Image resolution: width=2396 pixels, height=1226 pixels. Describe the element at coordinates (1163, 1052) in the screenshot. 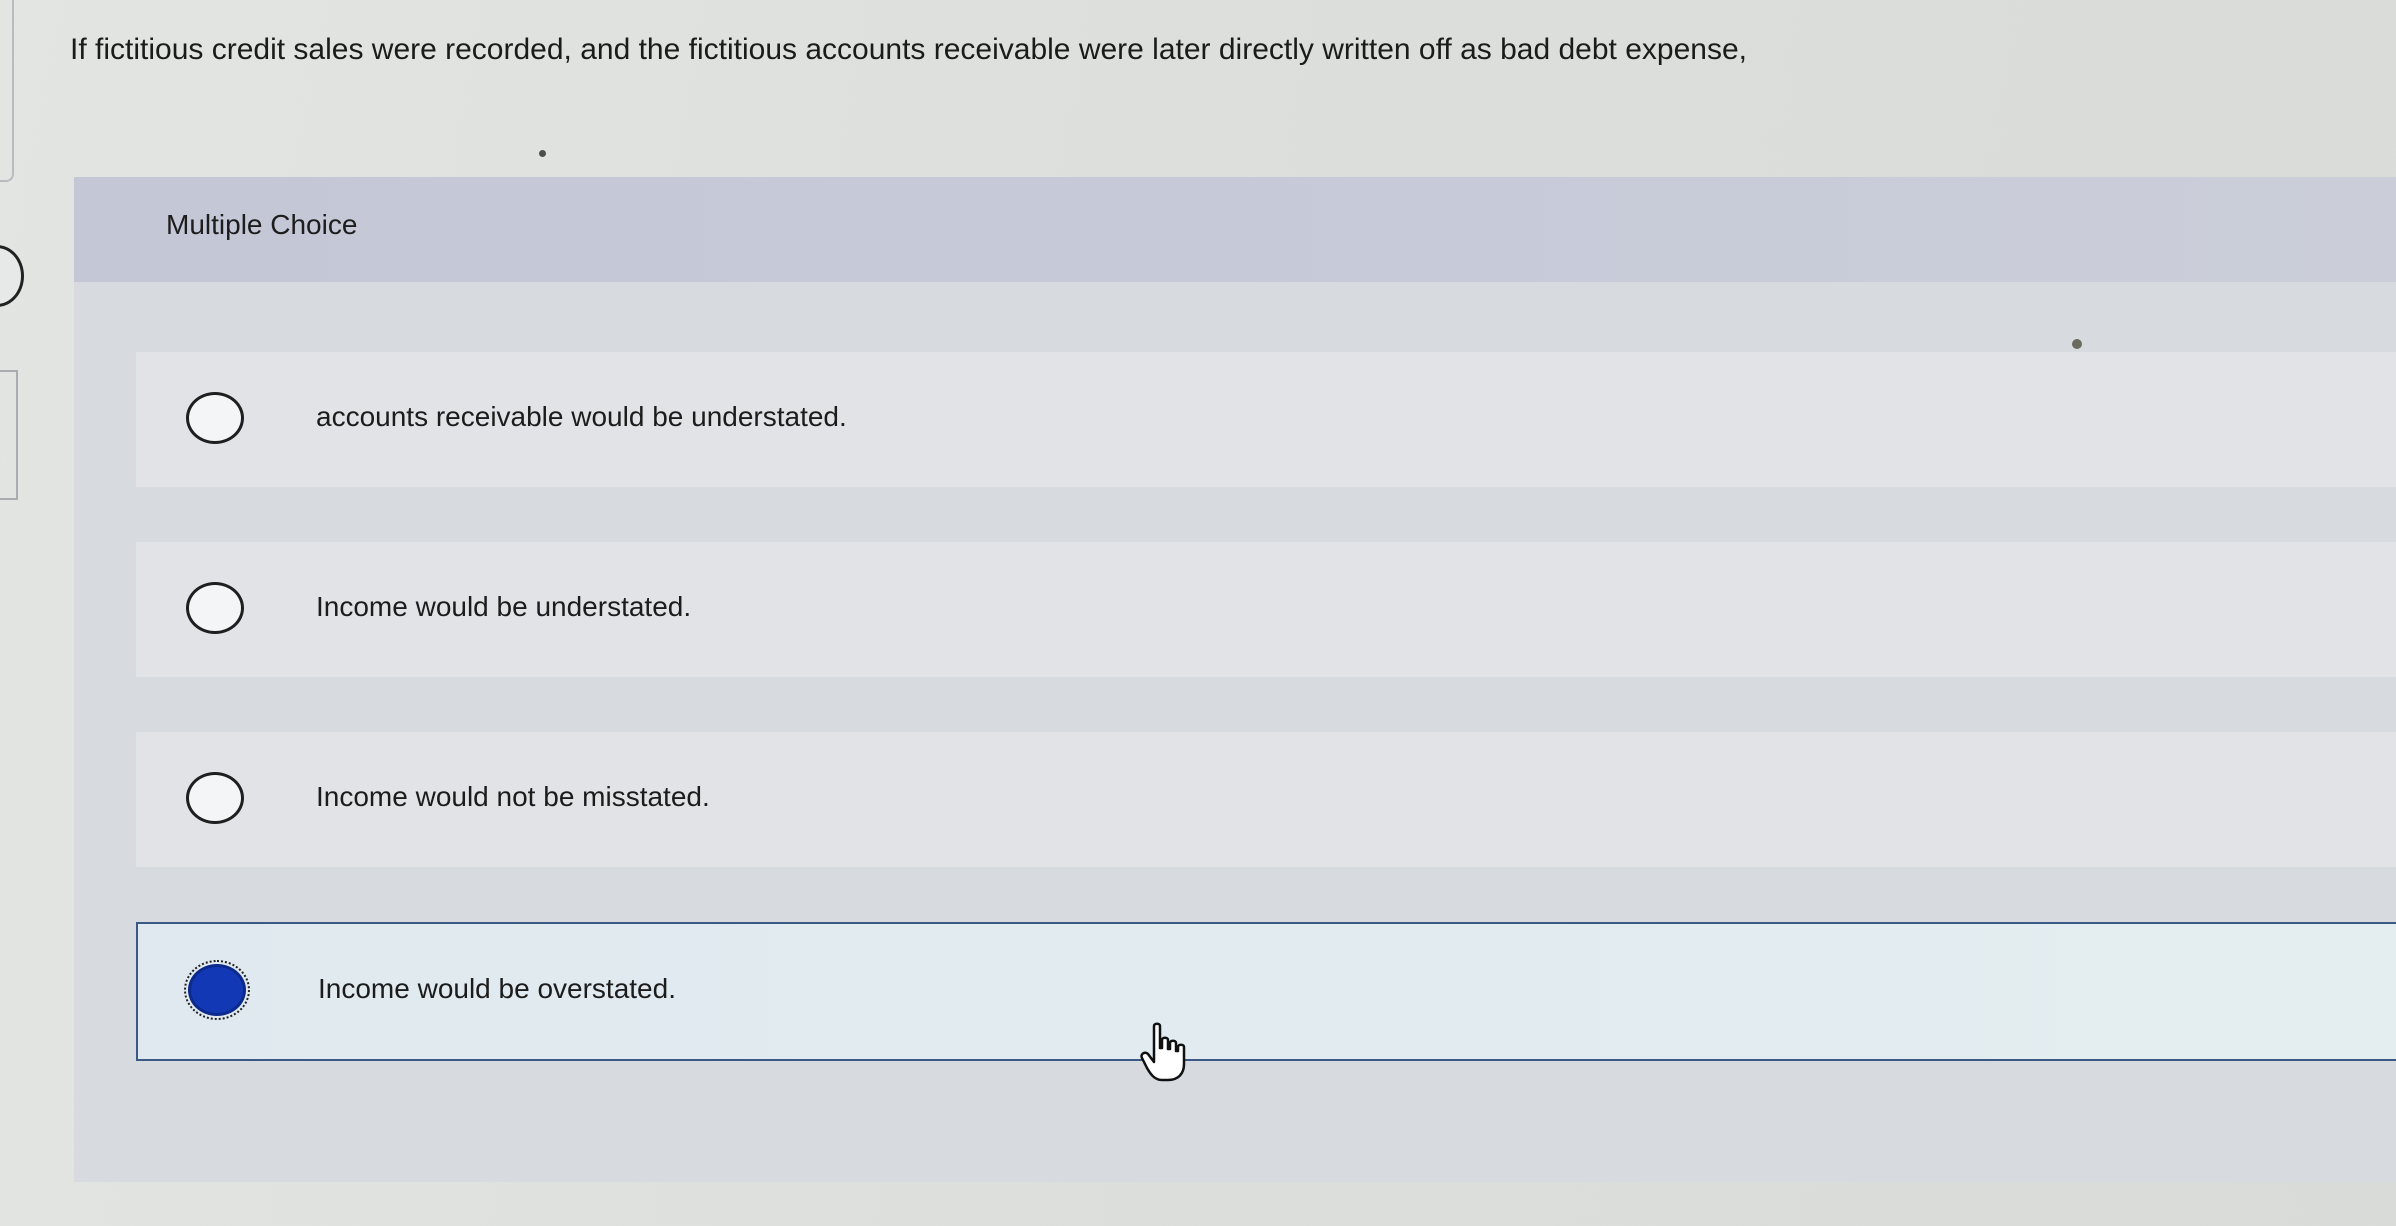

I see `hand-pointer-icon` at that location.